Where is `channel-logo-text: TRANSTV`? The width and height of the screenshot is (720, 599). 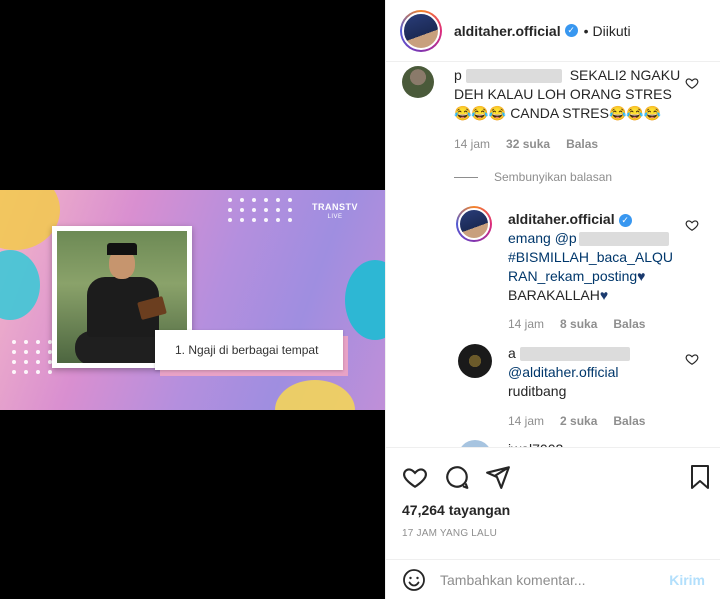
channel-logo-text: TRANSTV is located at coordinates (335, 207).